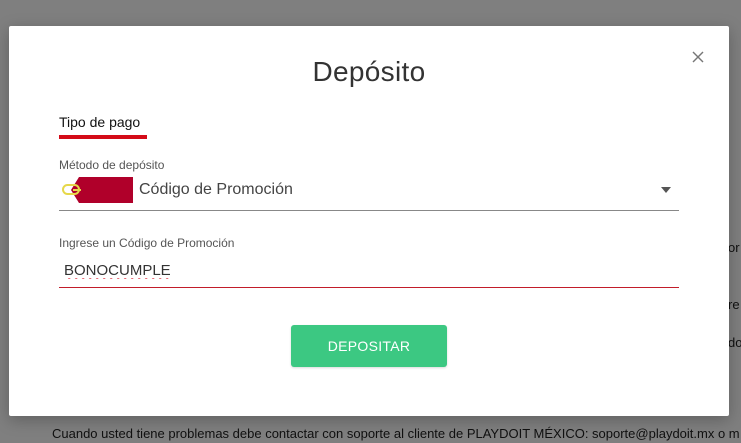 This screenshot has width=741, height=443. I want to click on deposit-method-select: Código de Promoción, so click(369, 190).